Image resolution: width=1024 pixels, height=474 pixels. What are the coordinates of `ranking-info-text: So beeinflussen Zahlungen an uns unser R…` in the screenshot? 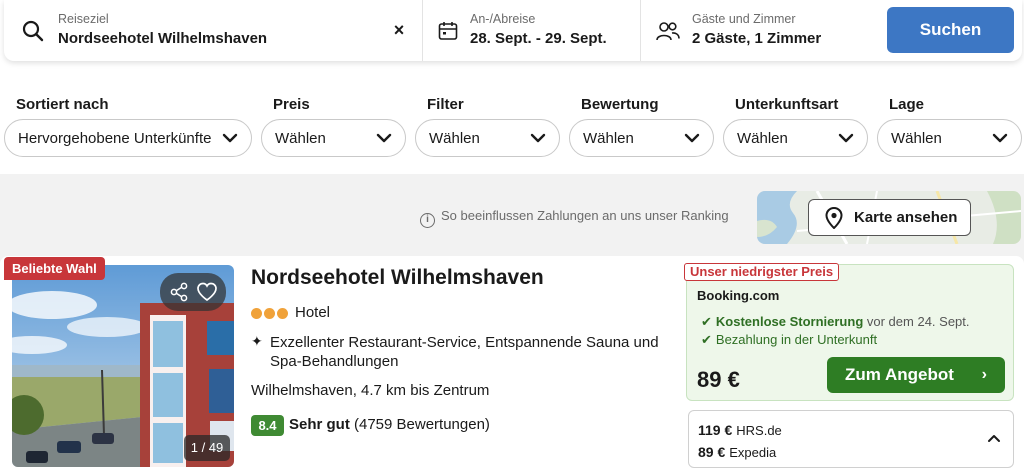 It's located at (585, 215).